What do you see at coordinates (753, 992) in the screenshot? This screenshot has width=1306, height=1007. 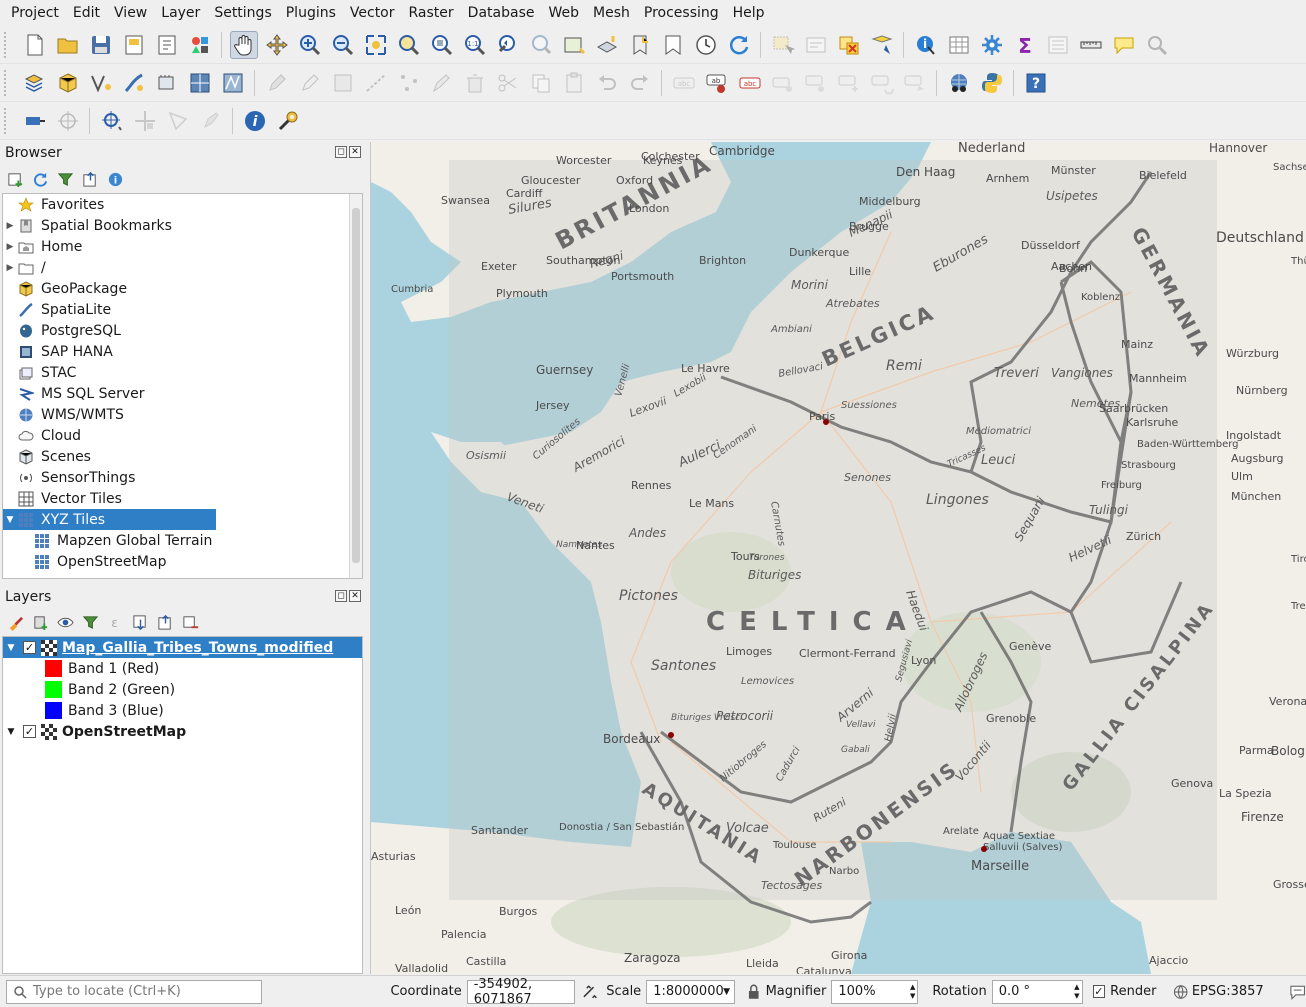 I see `lock-icon` at bounding box center [753, 992].